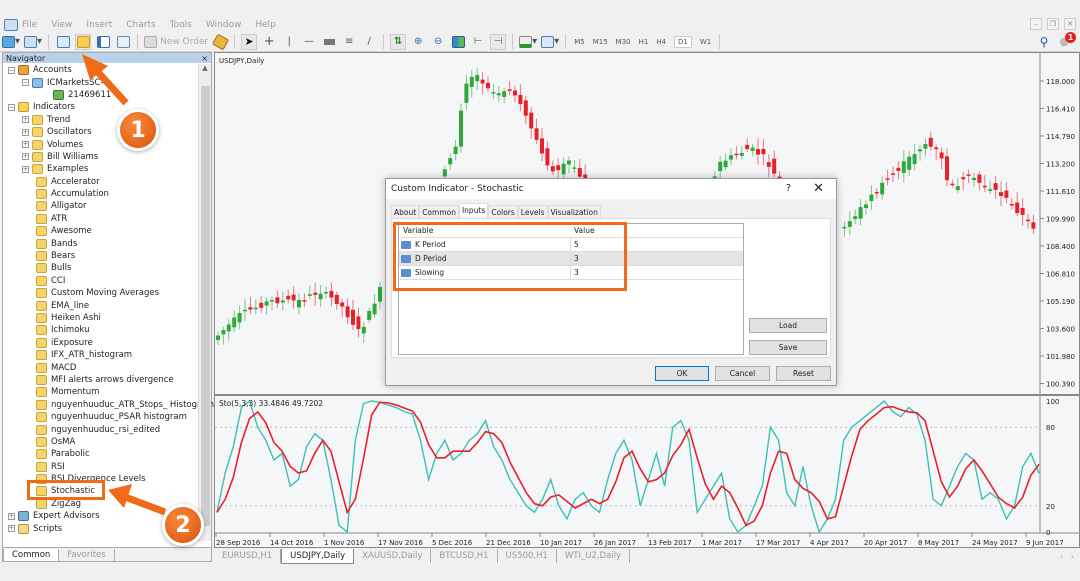  I want to click on tree-item-indicators: − Indicators, so click(100, 107).